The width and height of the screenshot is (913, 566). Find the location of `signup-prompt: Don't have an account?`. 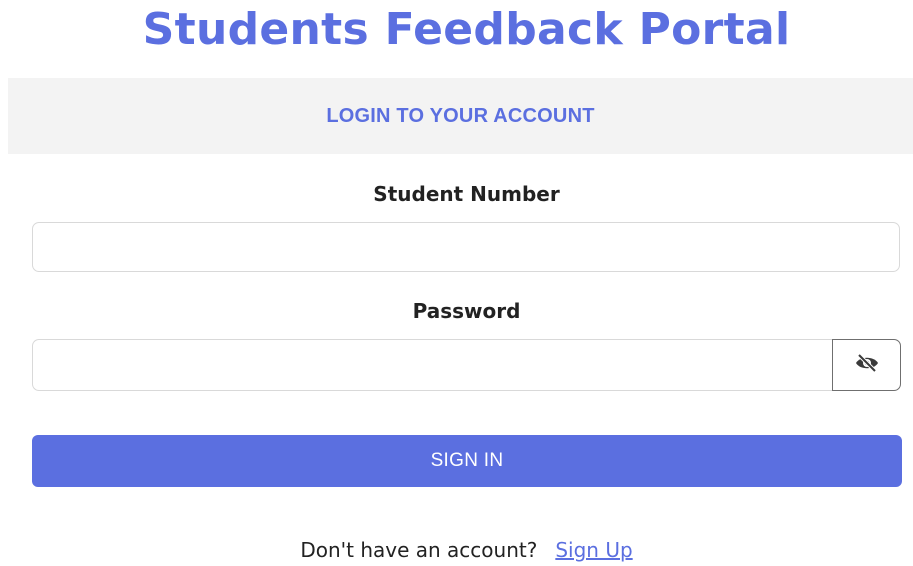

signup-prompt: Don't have an account? is located at coordinates (419, 550).